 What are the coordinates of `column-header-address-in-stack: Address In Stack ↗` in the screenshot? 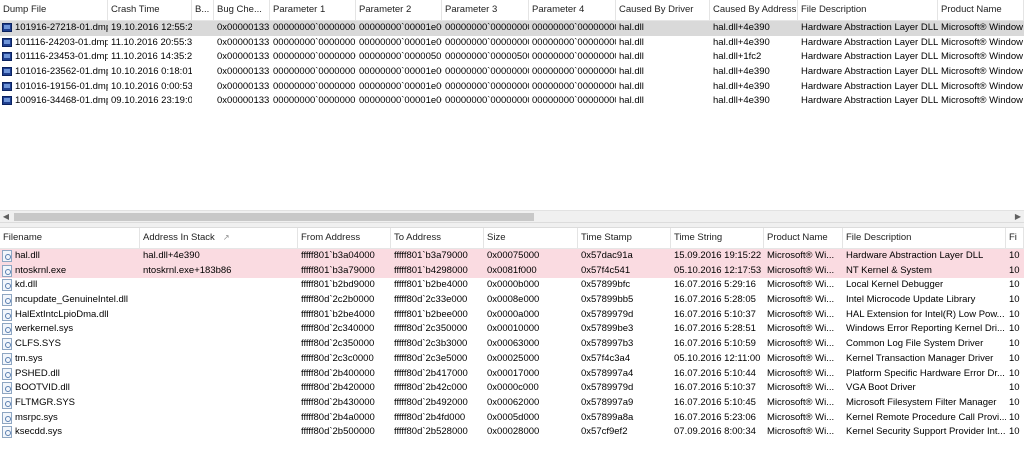 It's located at (219, 238).